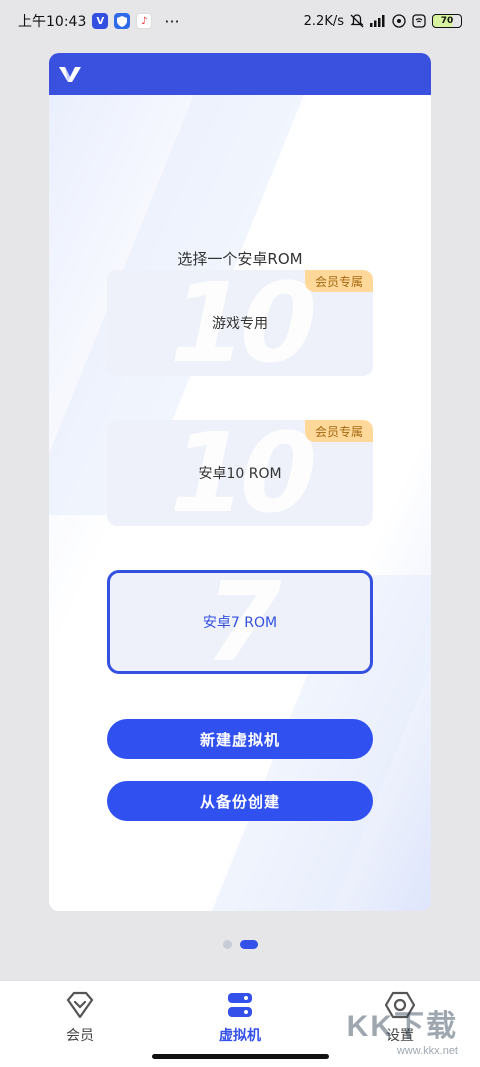 The height and width of the screenshot is (1067, 480). I want to click on page-indicator, so click(240, 944).